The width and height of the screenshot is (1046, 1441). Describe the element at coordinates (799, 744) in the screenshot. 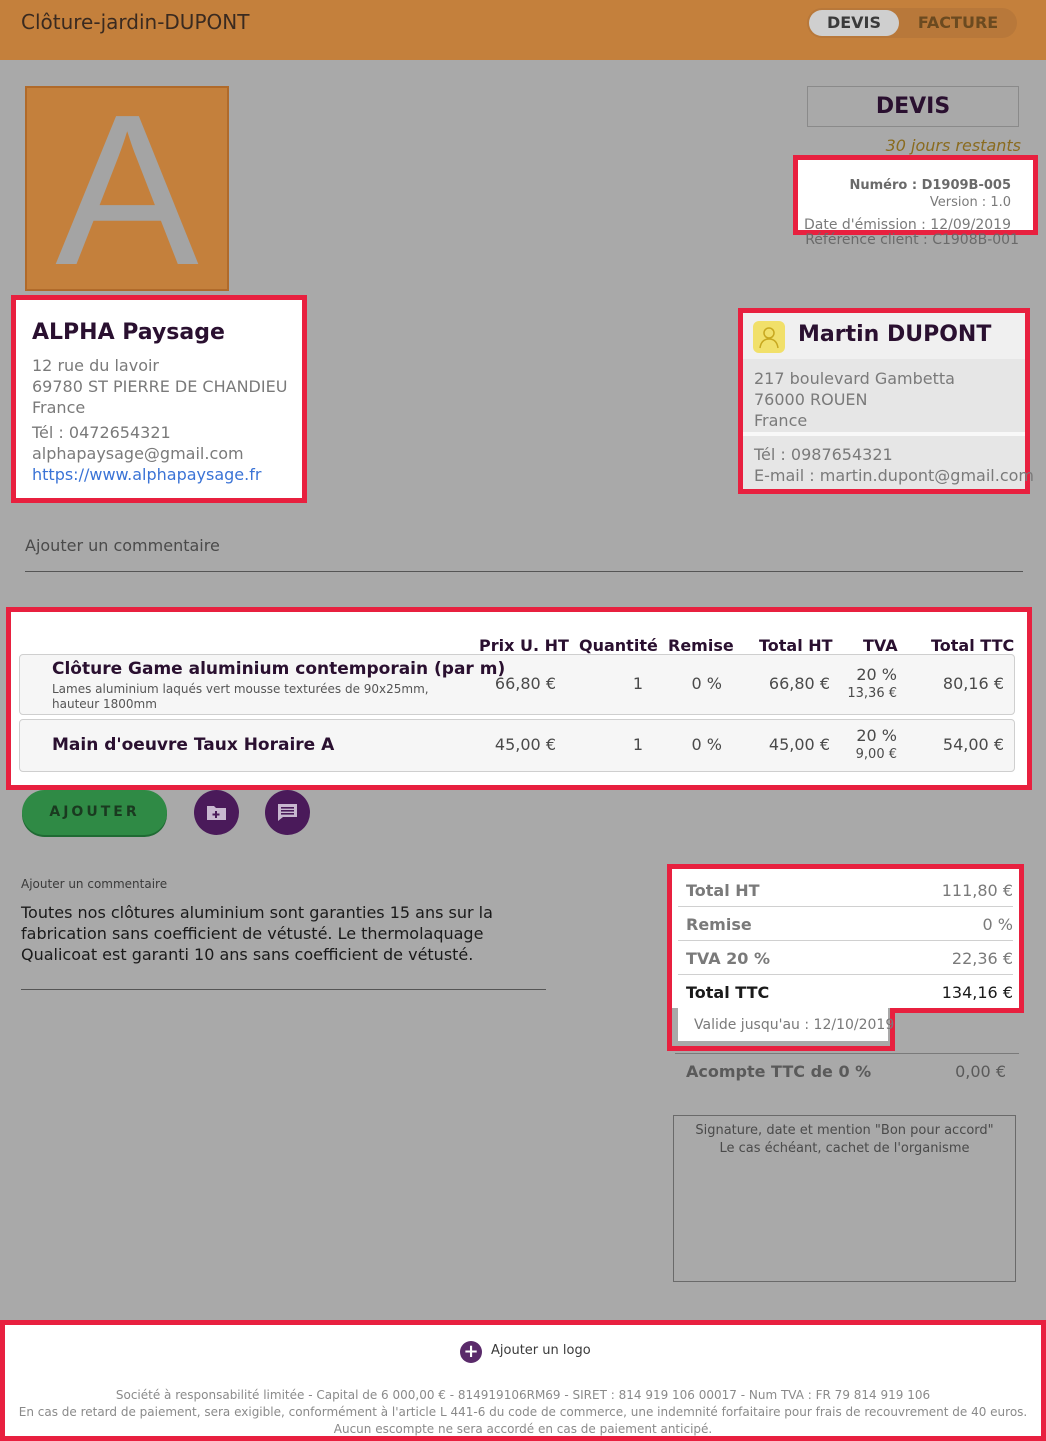

I see `item-total-ht: 45,00 €` at that location.